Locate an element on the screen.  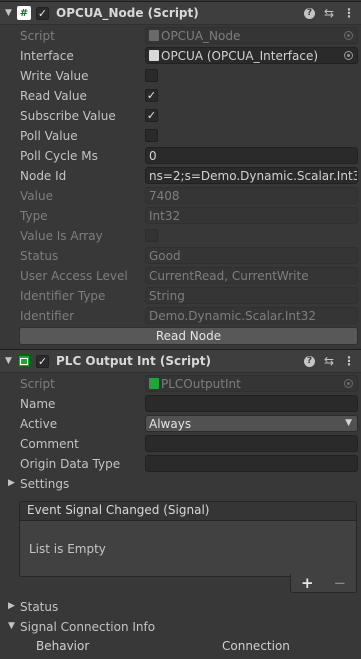
subscribe-value-checkbox: ✓ is located at coordinates (151, 115).